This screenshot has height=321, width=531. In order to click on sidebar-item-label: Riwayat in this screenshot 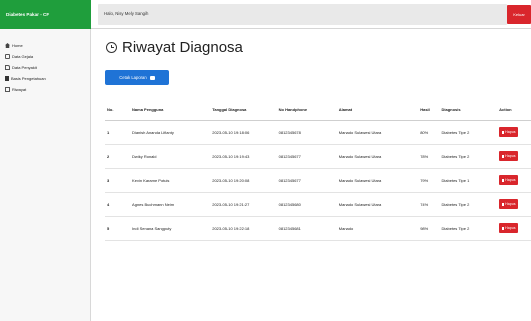, I will do `click(19, 89)`.